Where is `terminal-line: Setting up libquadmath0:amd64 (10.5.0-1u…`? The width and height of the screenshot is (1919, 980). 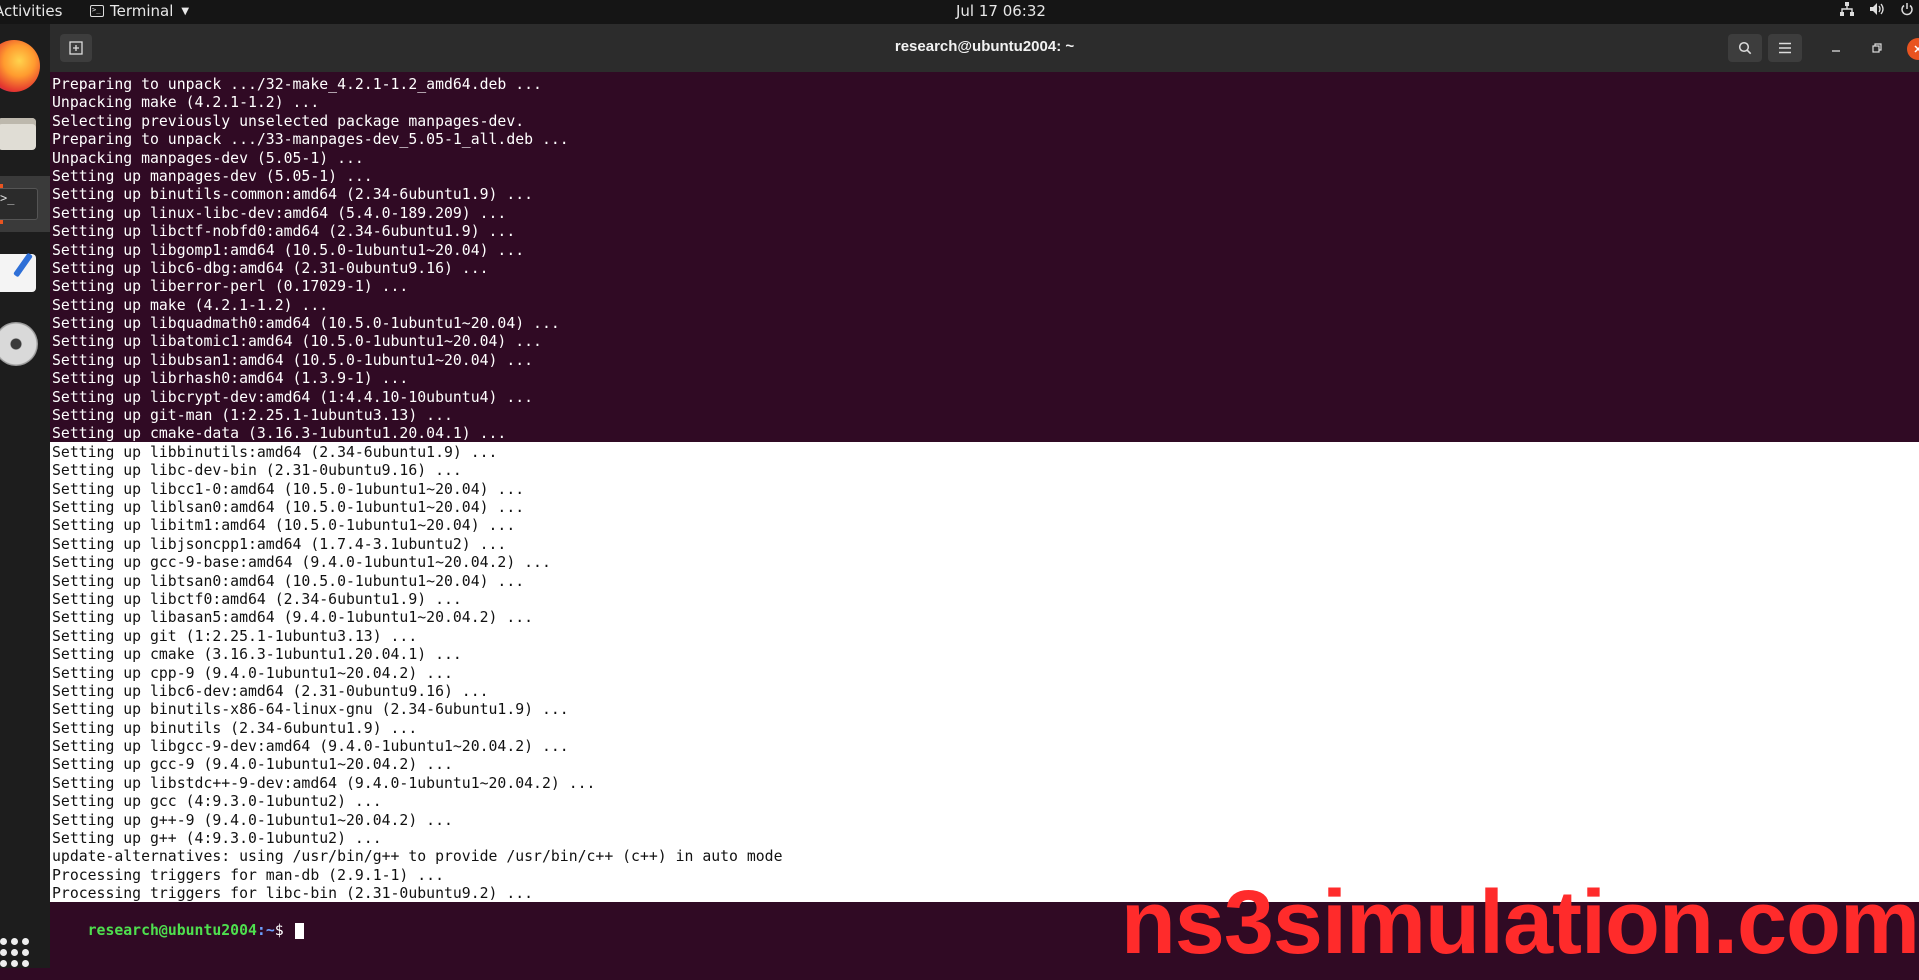
terminal-line: Setting up libquadmath0:amd64 (10.5.0-1u… is located at coordinates (306, 324).